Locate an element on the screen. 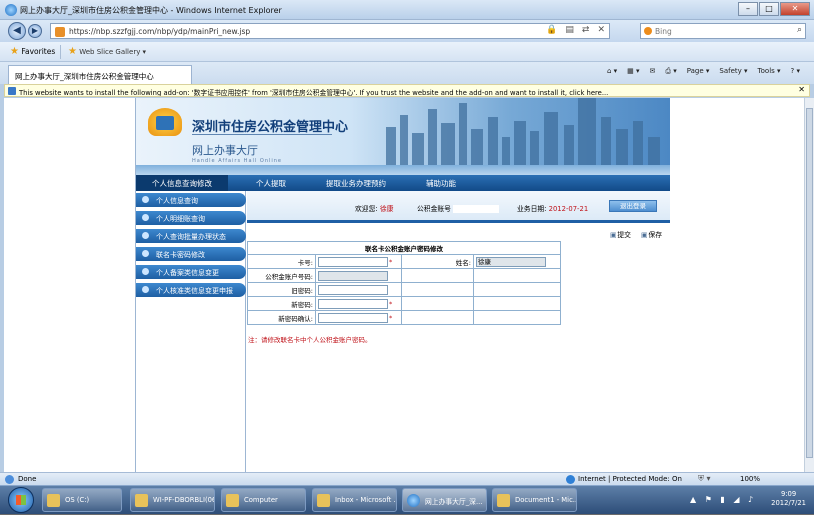  start-button is located at coordinates (21, 500).